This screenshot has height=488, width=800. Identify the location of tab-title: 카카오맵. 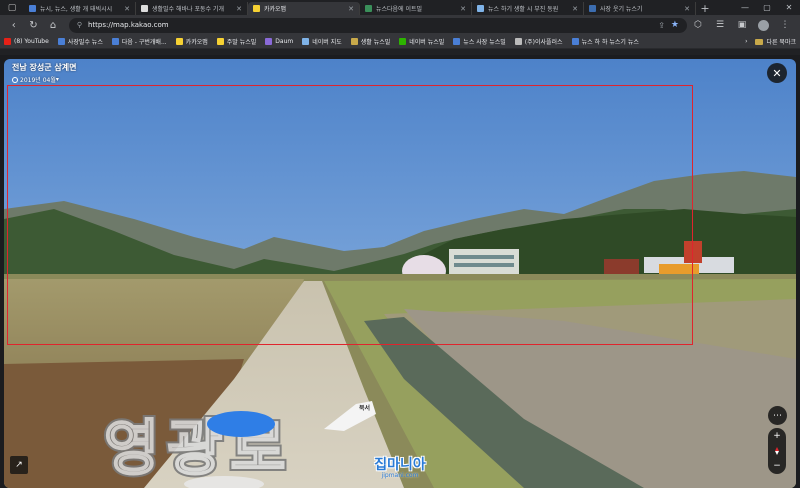
(275, 9).